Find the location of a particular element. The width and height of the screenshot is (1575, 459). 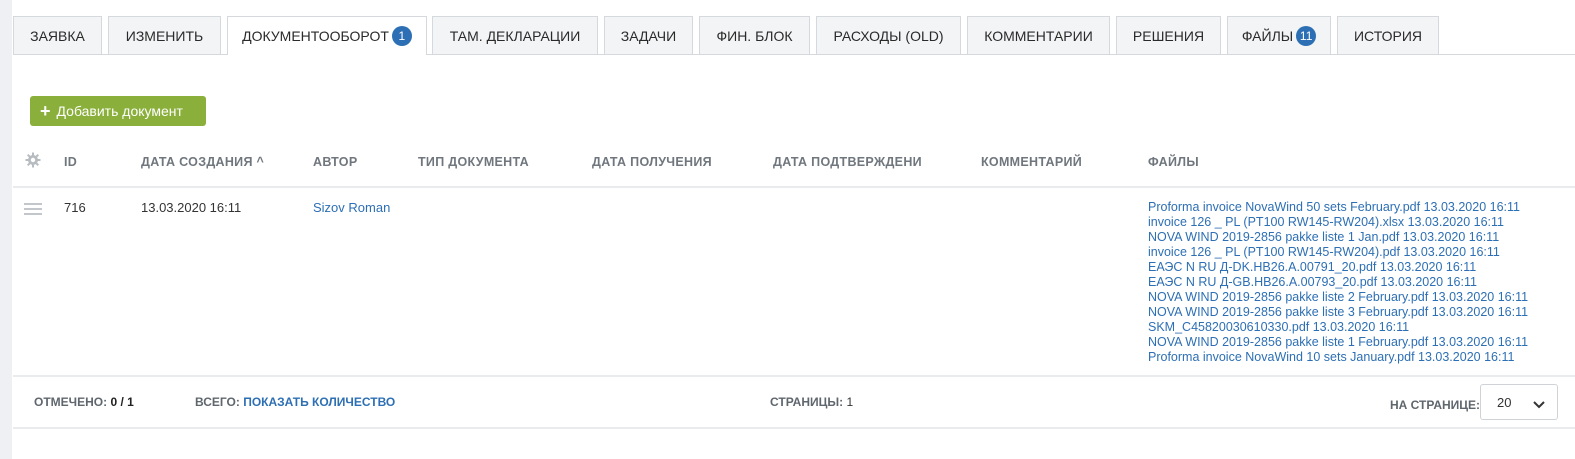

count-badge: 11 is located at coordinates (1306, 35).